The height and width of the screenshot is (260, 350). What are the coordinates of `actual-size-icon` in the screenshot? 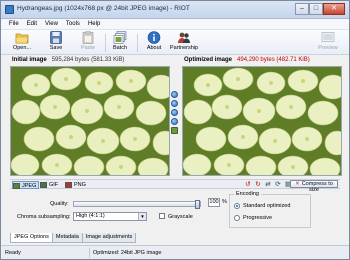 It's located at (174, 121).